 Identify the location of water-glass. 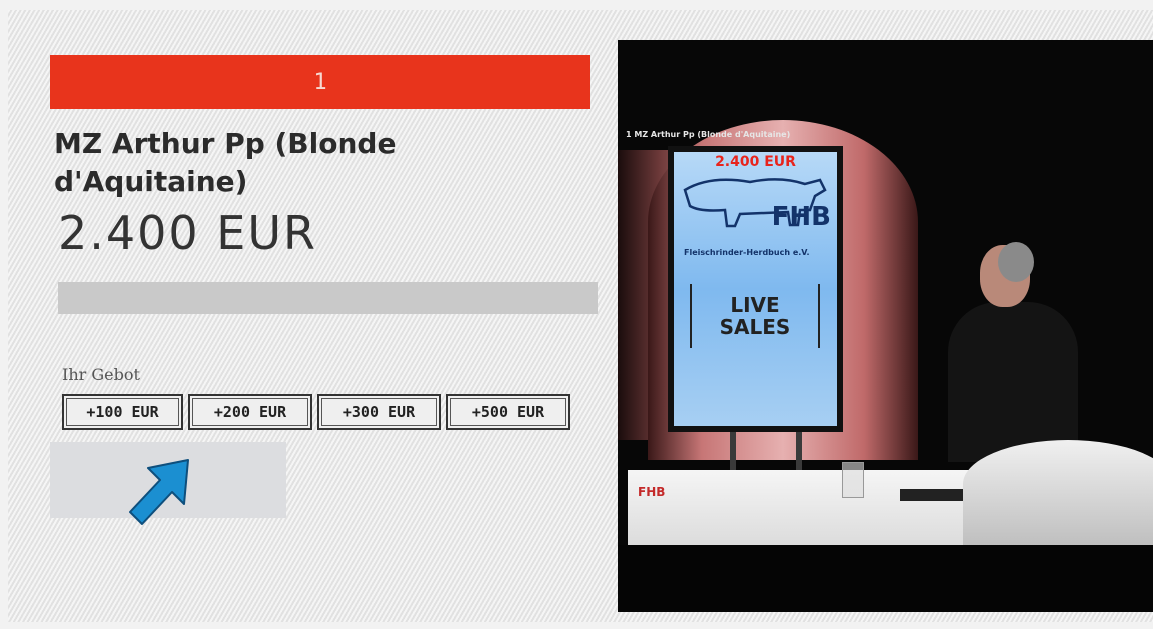
(853, 480).